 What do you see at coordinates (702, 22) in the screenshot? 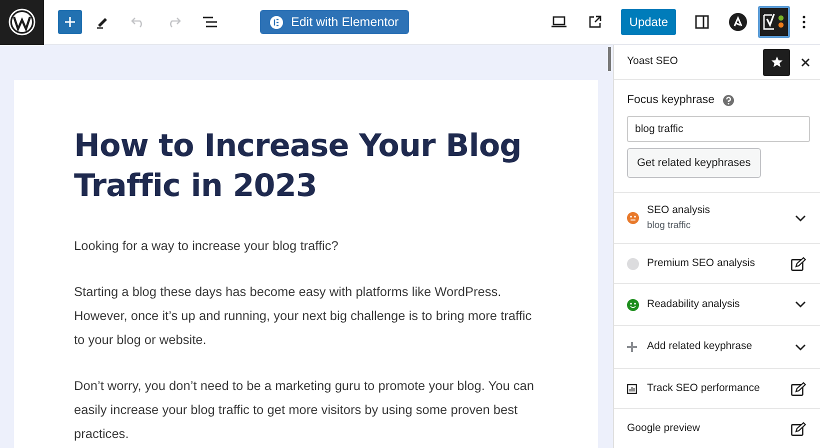
I see `sidebar-icon` at bounding box center [702, 22].